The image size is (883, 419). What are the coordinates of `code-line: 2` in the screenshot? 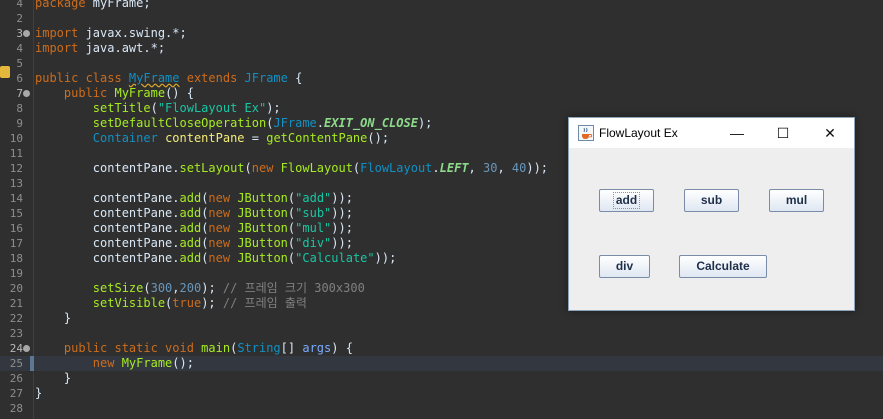 It's located at (441, 18).